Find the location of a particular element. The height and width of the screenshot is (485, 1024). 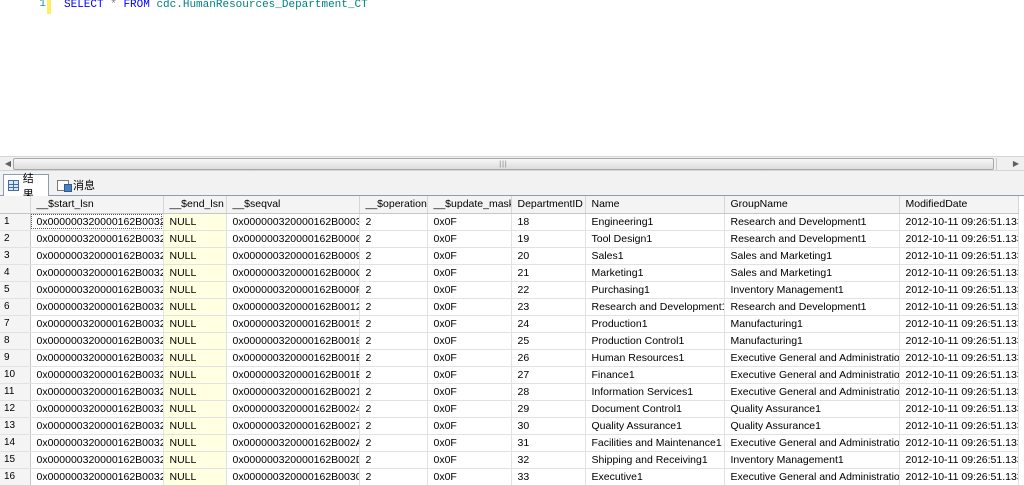

row-number: 7 is located at coordinates (15, 324).